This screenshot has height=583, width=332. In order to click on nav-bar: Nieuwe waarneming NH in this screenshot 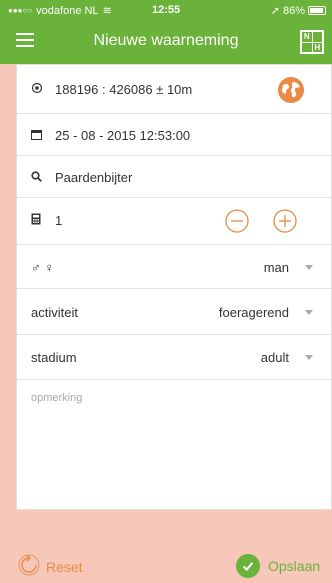, I will do `click(166, 42)`.